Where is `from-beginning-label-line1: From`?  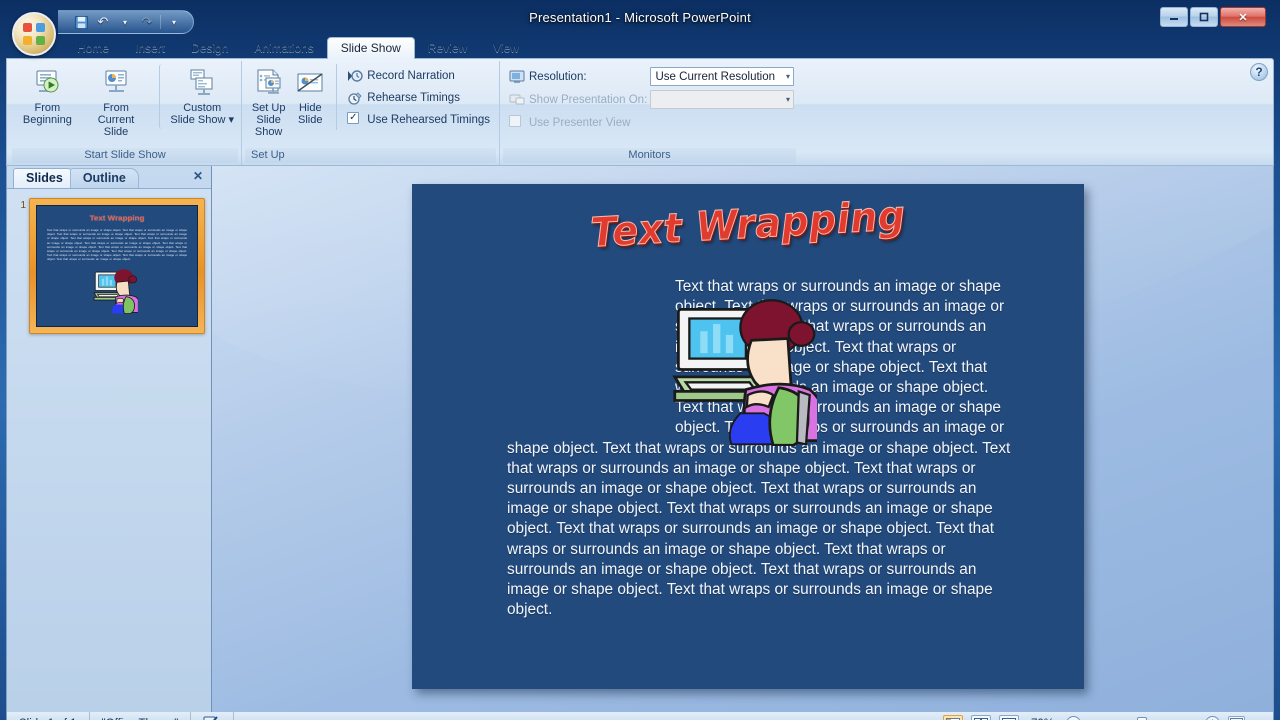 from-beginning-label-line1: From is located at coordinates (47, 108).